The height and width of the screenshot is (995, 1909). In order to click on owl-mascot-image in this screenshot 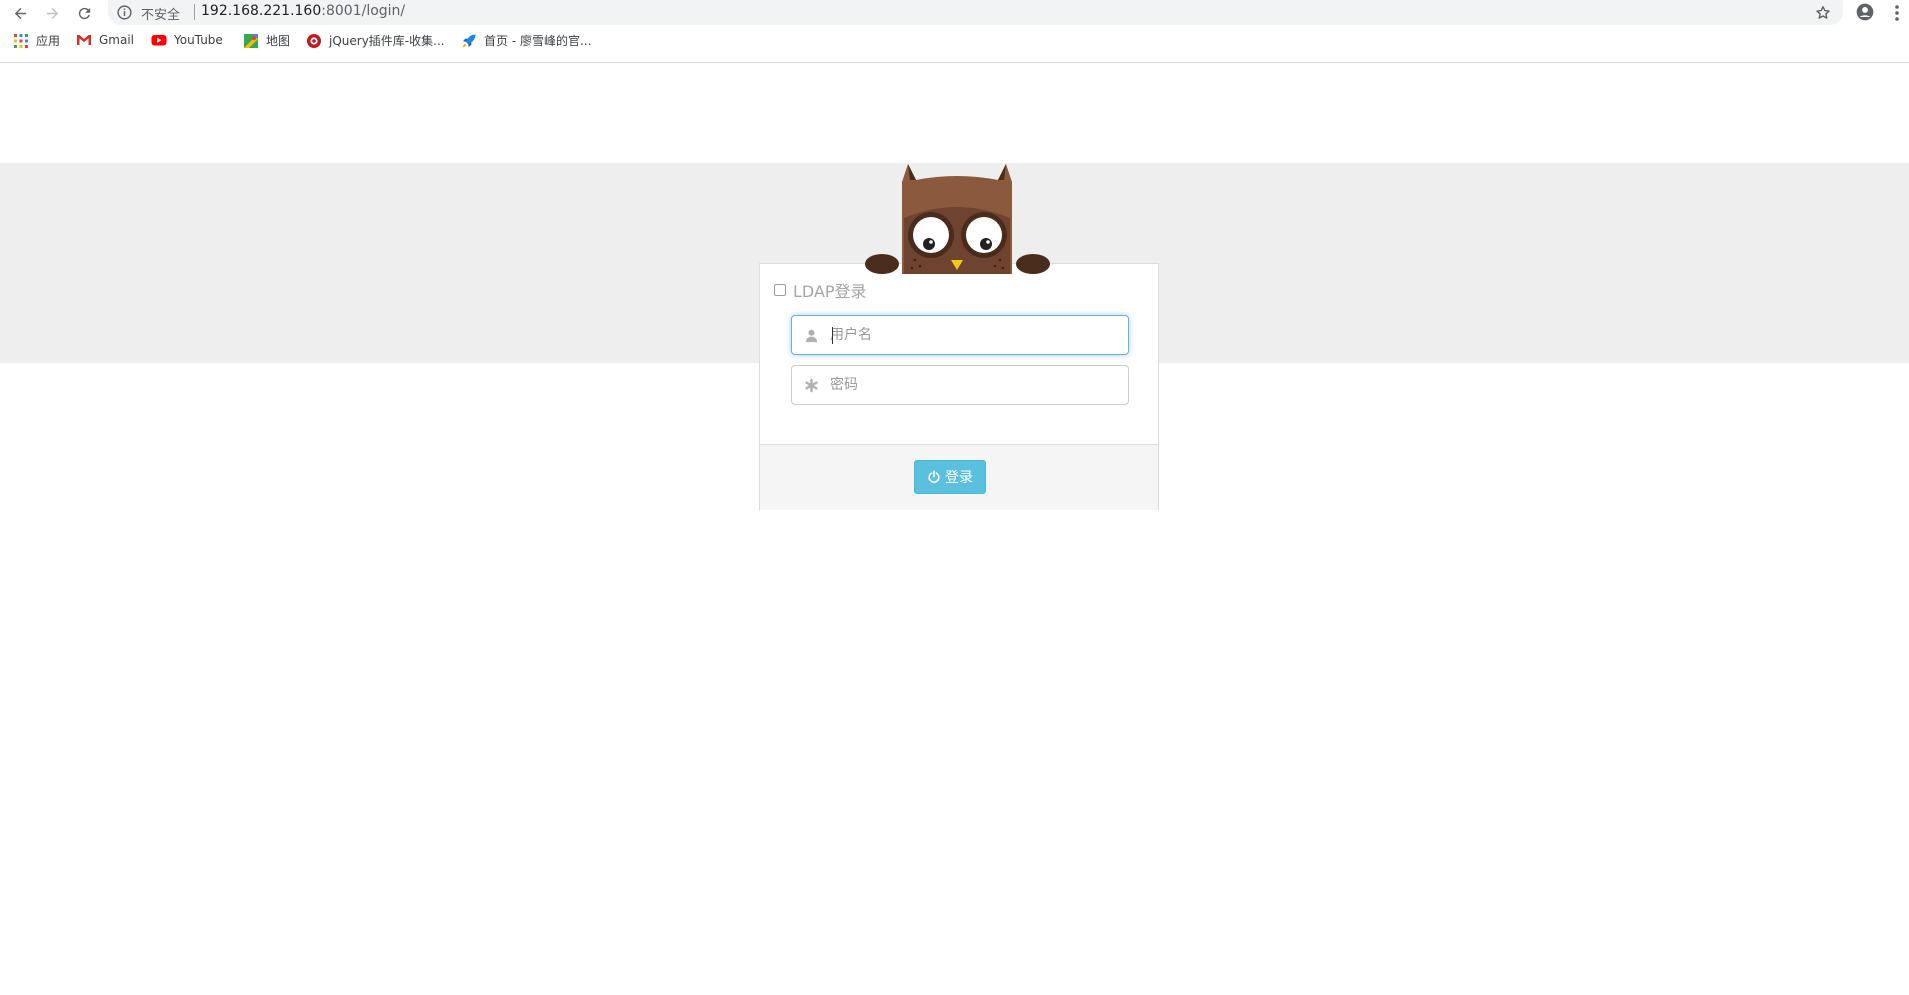, I will do `click(957, 219)`.